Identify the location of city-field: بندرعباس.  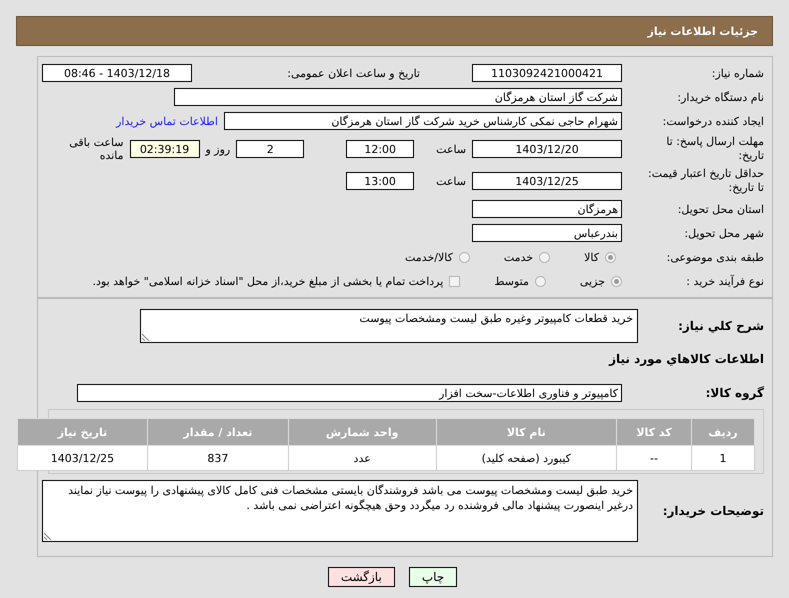
(547, 233).